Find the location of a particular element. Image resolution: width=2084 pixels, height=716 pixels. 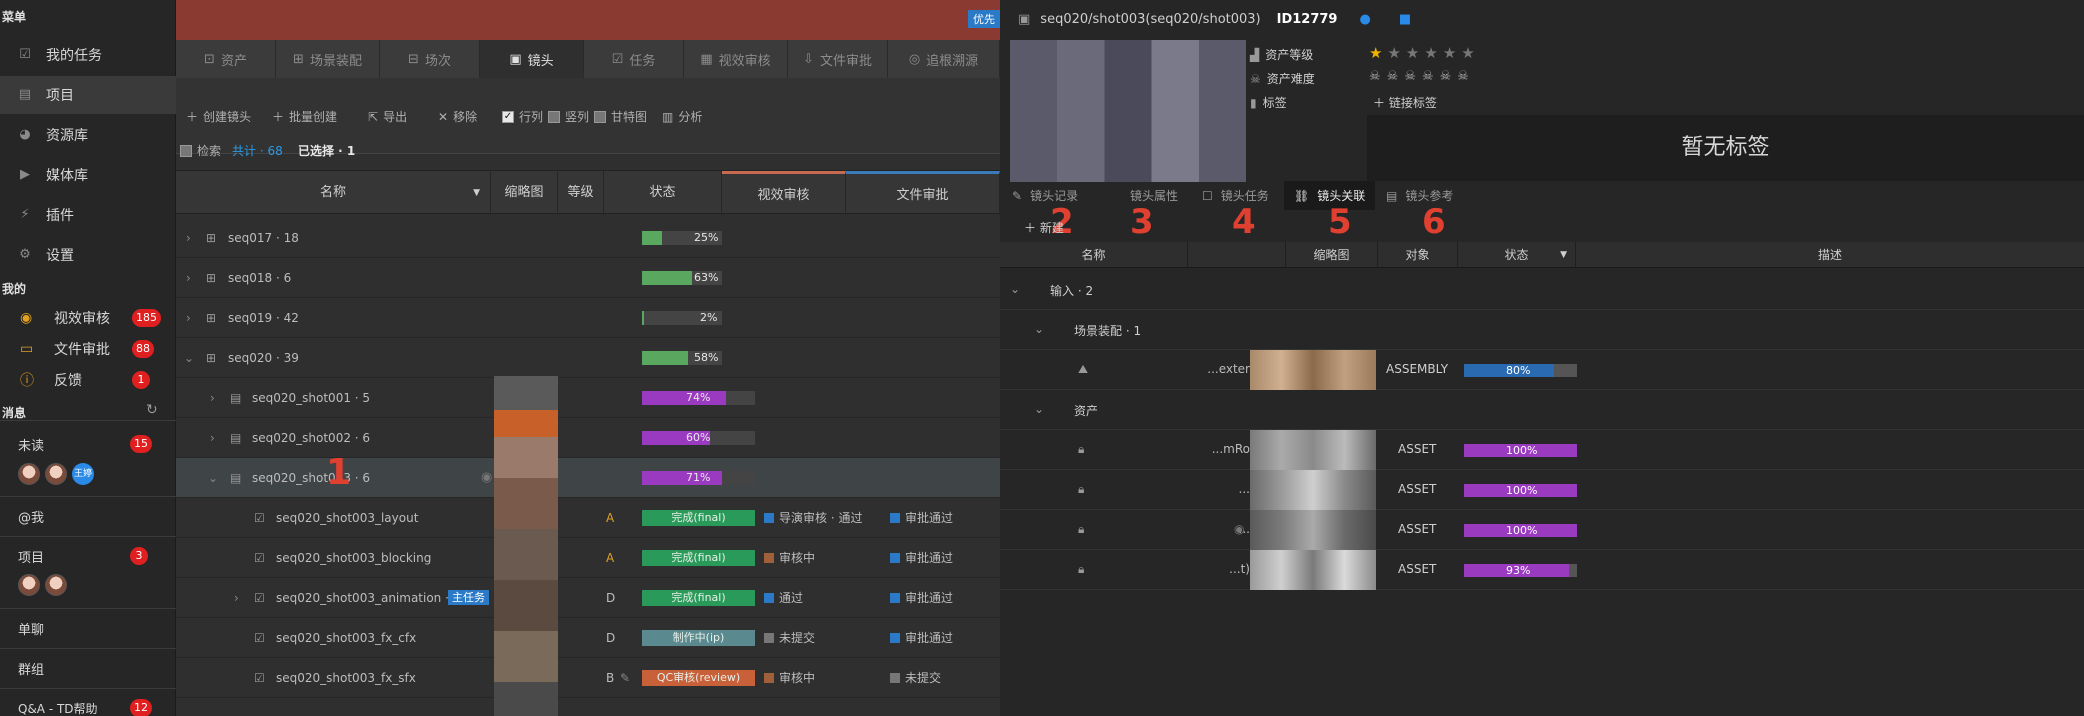

tab-file-approval: ⇩ 文件审批 is located at coordinates (838, 59).